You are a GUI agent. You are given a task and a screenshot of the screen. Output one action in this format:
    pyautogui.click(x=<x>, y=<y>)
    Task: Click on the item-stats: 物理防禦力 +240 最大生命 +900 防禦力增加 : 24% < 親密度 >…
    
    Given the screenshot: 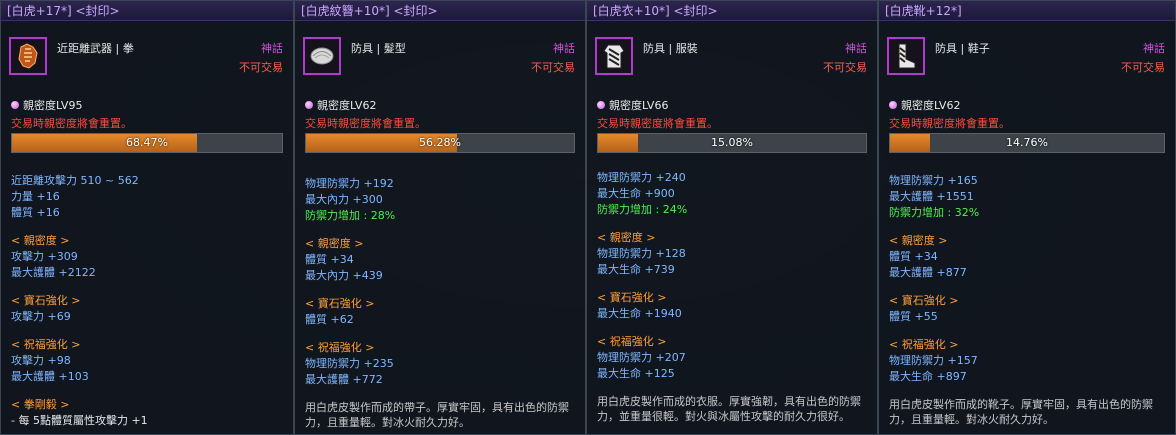 What is the action you would take?
    pyautogui.click(x=733, y=297)
    